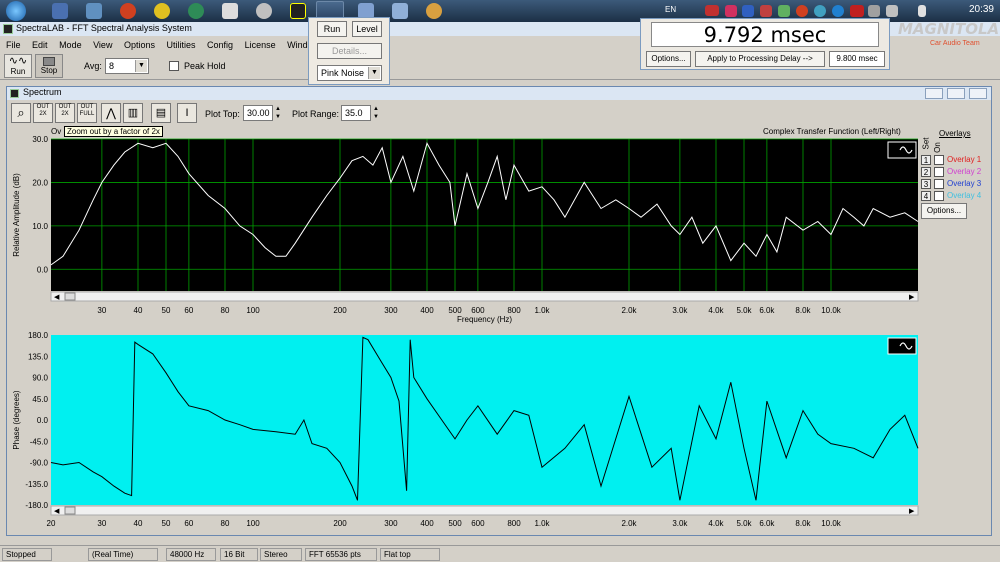  What do you see at coordinates (253, 523) in the screenshot?
I see `x-tick-label: 100` at bounding box center [253, 523].